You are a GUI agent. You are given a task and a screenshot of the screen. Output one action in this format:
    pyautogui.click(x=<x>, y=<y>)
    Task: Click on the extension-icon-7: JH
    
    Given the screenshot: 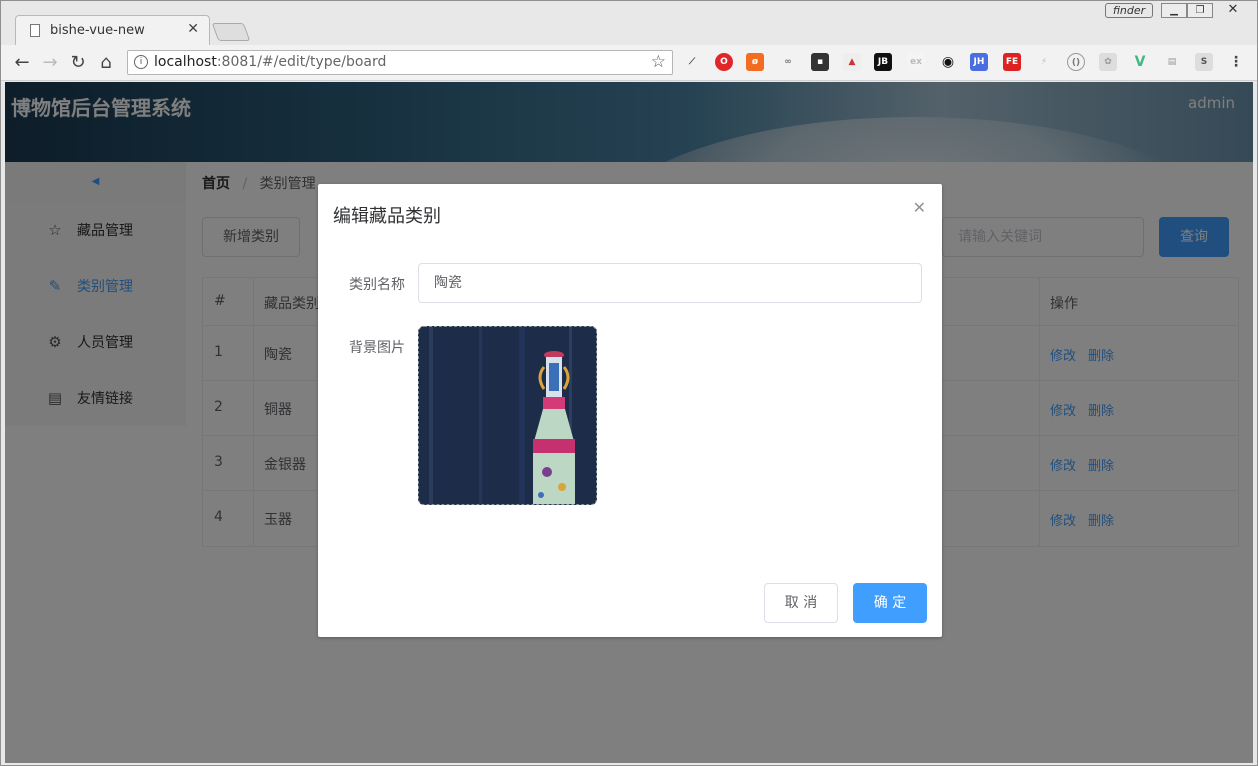 What is the action you would take?
    pyautogui.click(x=979, y=62)
    